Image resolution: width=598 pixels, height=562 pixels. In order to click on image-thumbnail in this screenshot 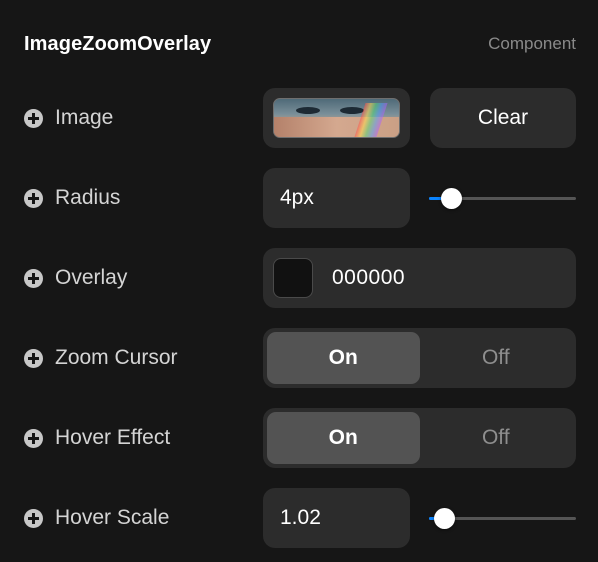, I will do `click(336, 118)`.